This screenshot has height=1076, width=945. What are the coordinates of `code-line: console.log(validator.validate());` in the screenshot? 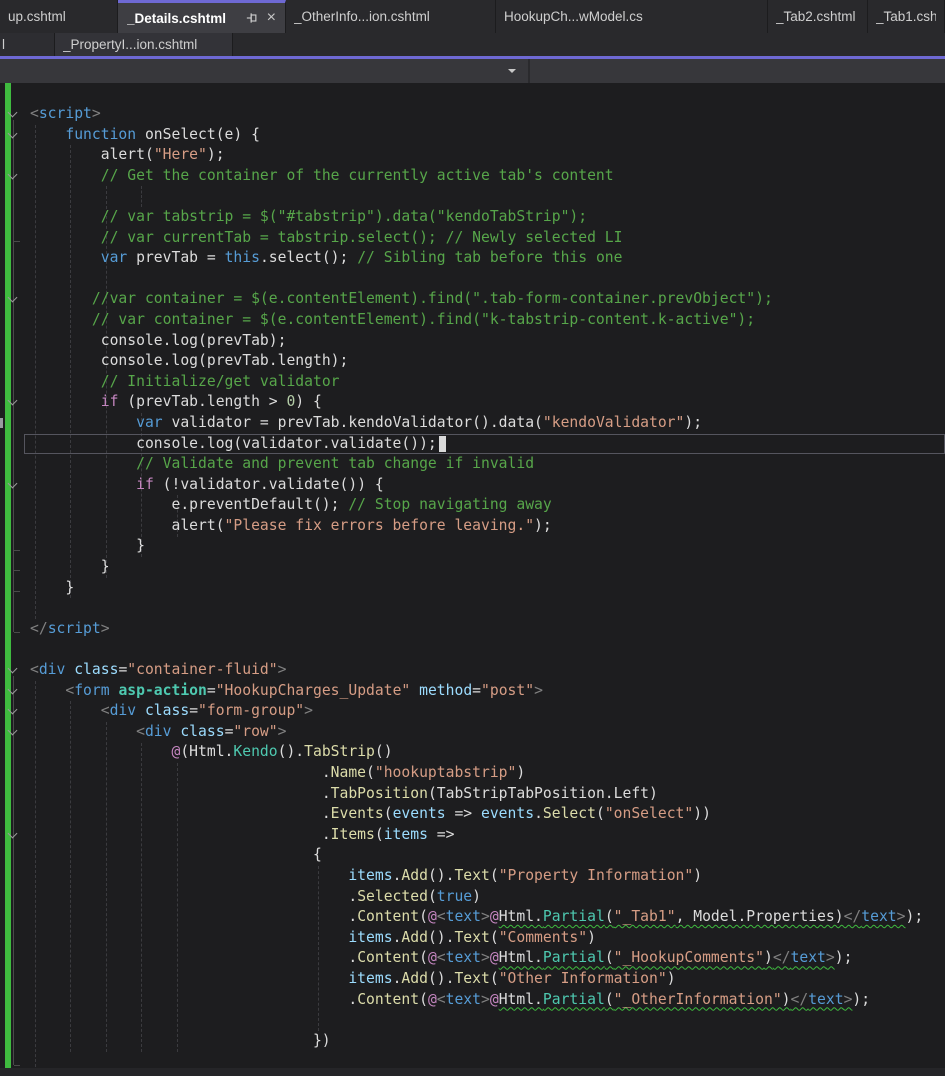 It's located at (472, 444).